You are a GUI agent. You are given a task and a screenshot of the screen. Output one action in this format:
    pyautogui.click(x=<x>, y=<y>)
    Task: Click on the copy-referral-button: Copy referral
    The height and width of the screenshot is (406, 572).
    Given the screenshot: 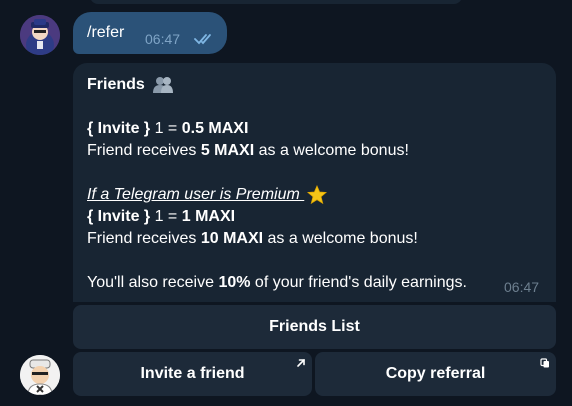 What is the action you would take?
    pyautogui.click(x=435, y=374)
    